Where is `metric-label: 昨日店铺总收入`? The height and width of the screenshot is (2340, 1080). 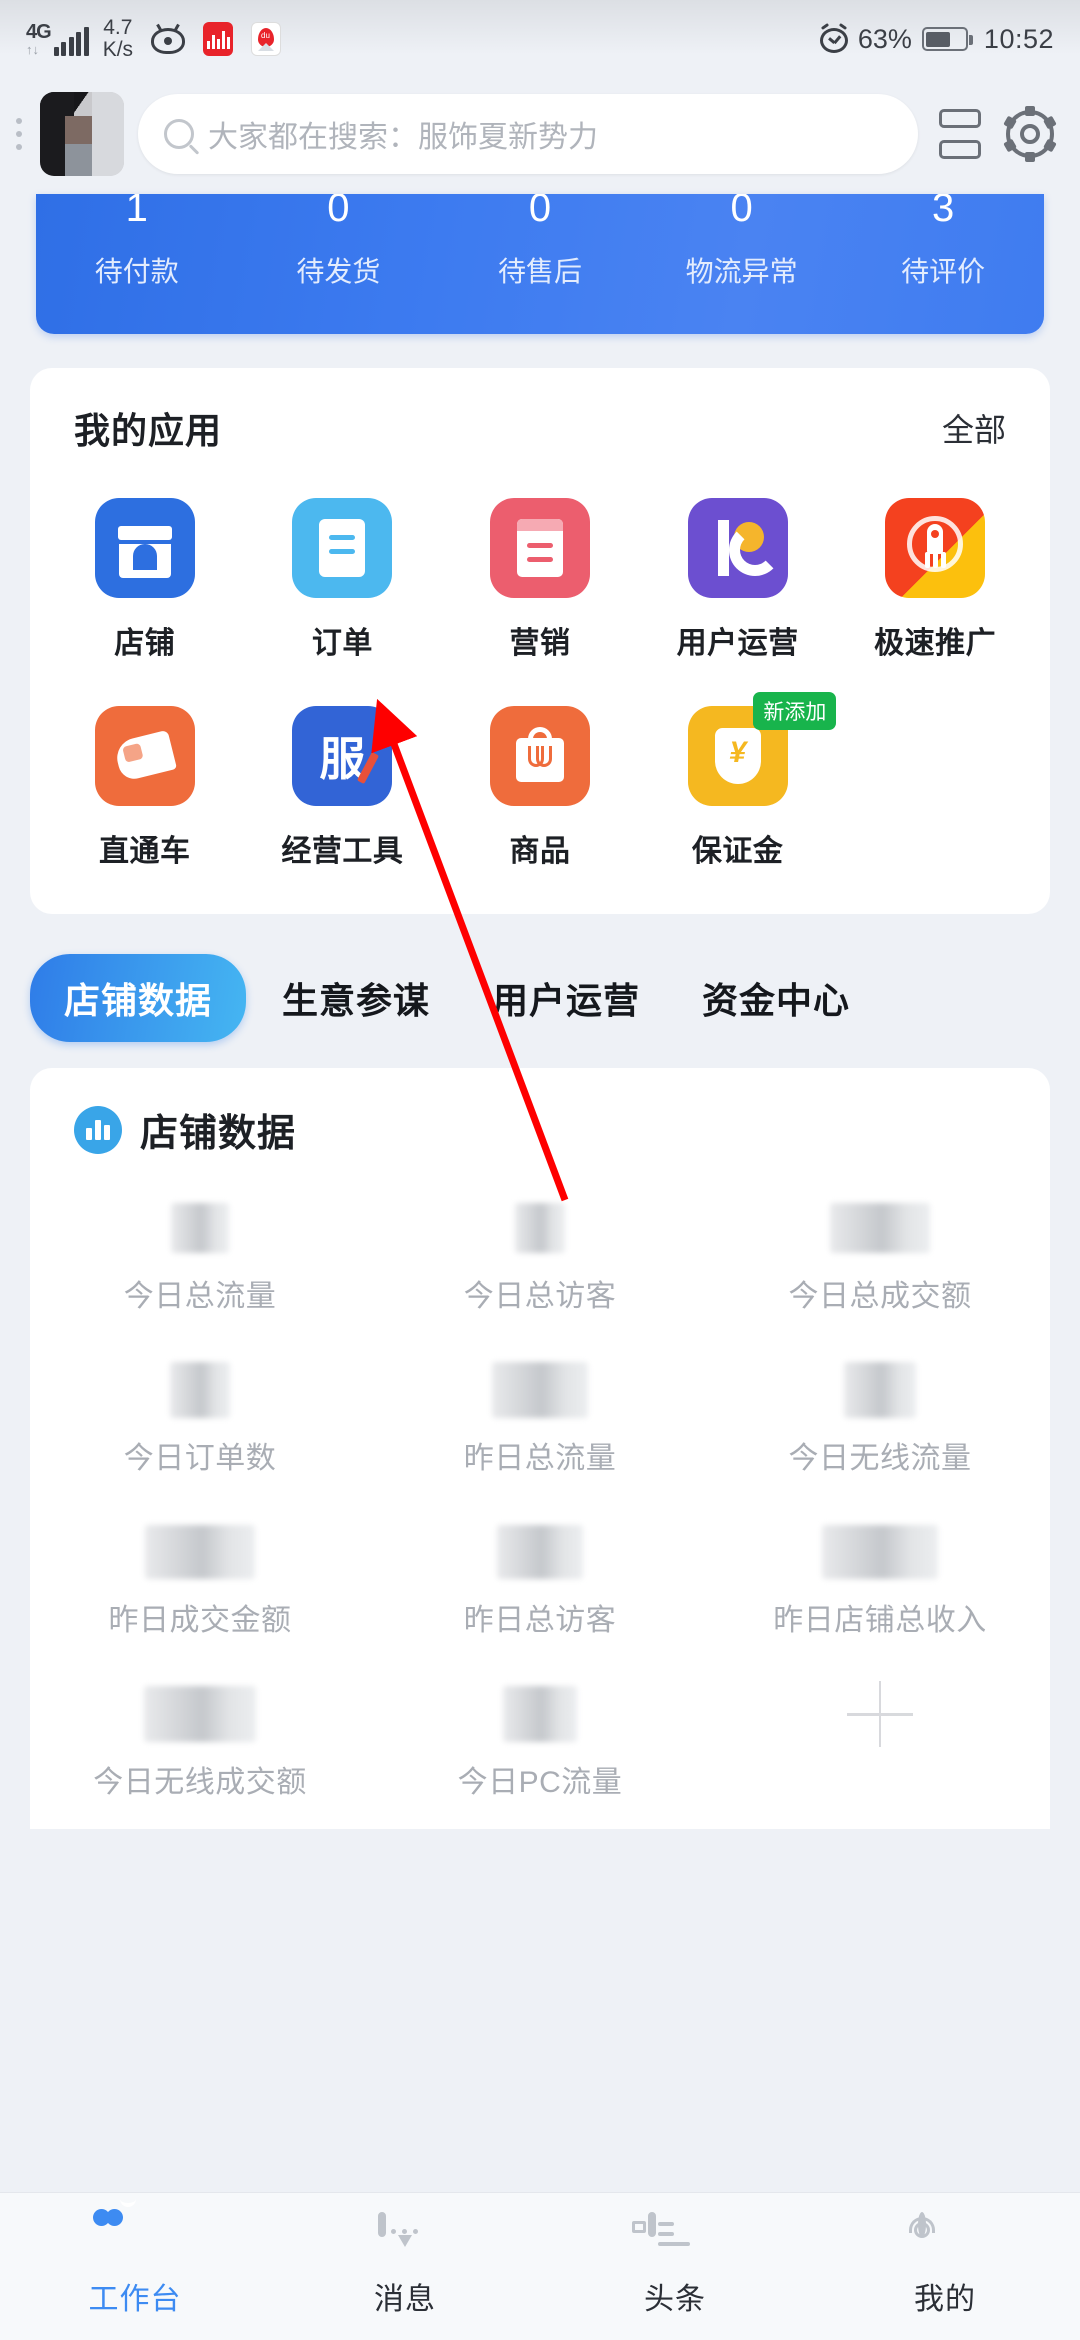 metric-label: 昨日店铺总收入 is located at coordinates (880, 1620).